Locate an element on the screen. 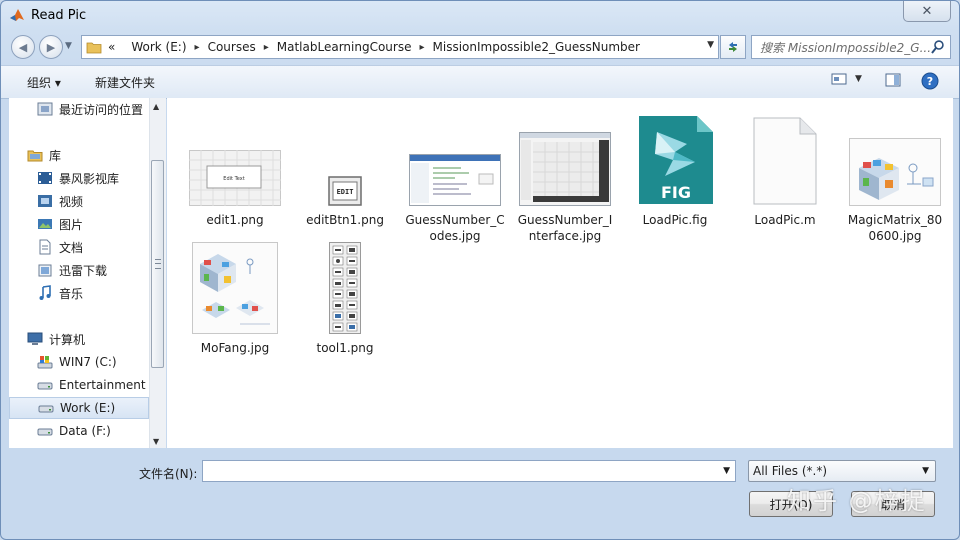 The width and height of the screenshot is (960, 540). preview-pane-toggle is located at coordinates (893, 80).